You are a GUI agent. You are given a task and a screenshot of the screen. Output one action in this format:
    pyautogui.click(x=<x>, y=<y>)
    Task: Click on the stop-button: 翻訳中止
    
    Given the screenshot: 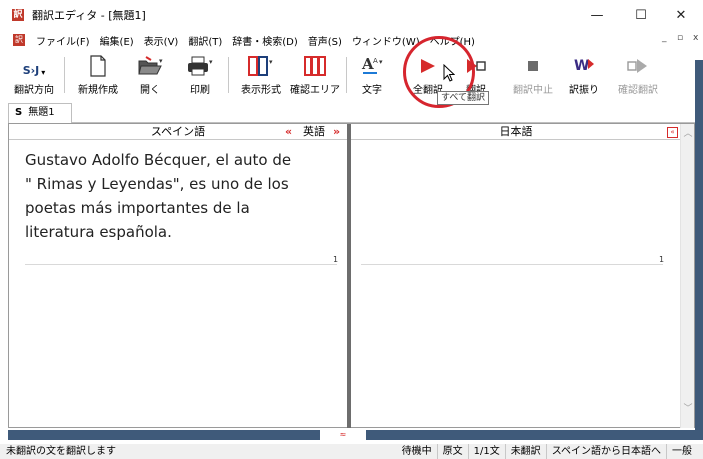 What is the action you would take?
    pyautogui.click(x=533, y=74)
    